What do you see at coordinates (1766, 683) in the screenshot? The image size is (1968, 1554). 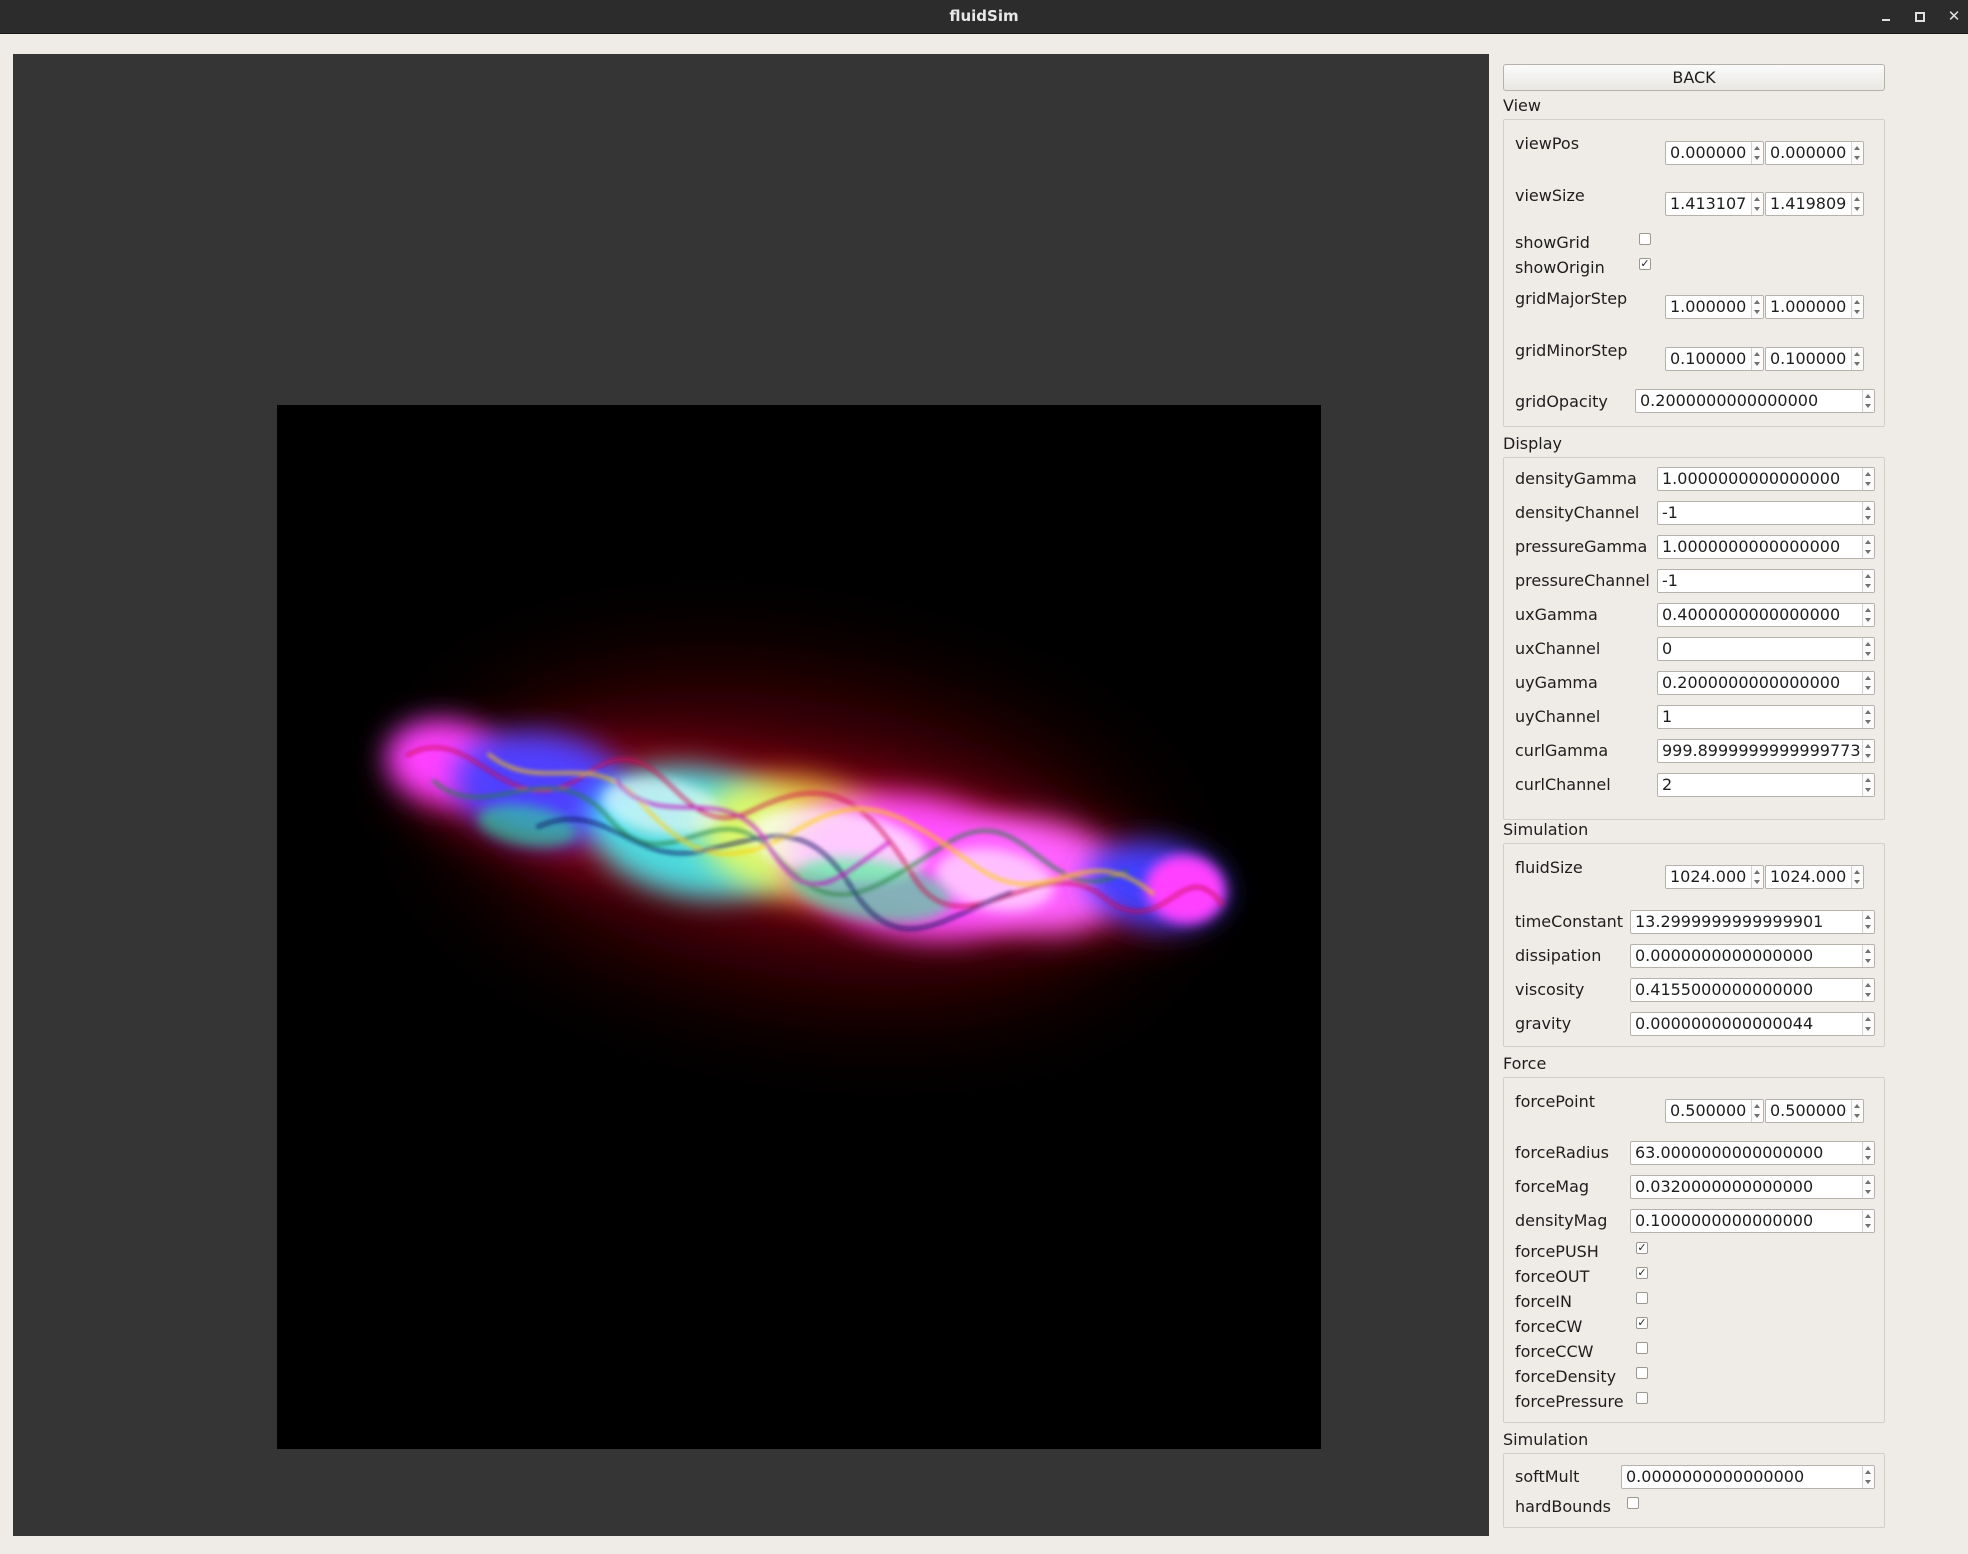 I see `uy-gamma-spinbox: 0.2000000000000000` at bounding box center [1766, 683].